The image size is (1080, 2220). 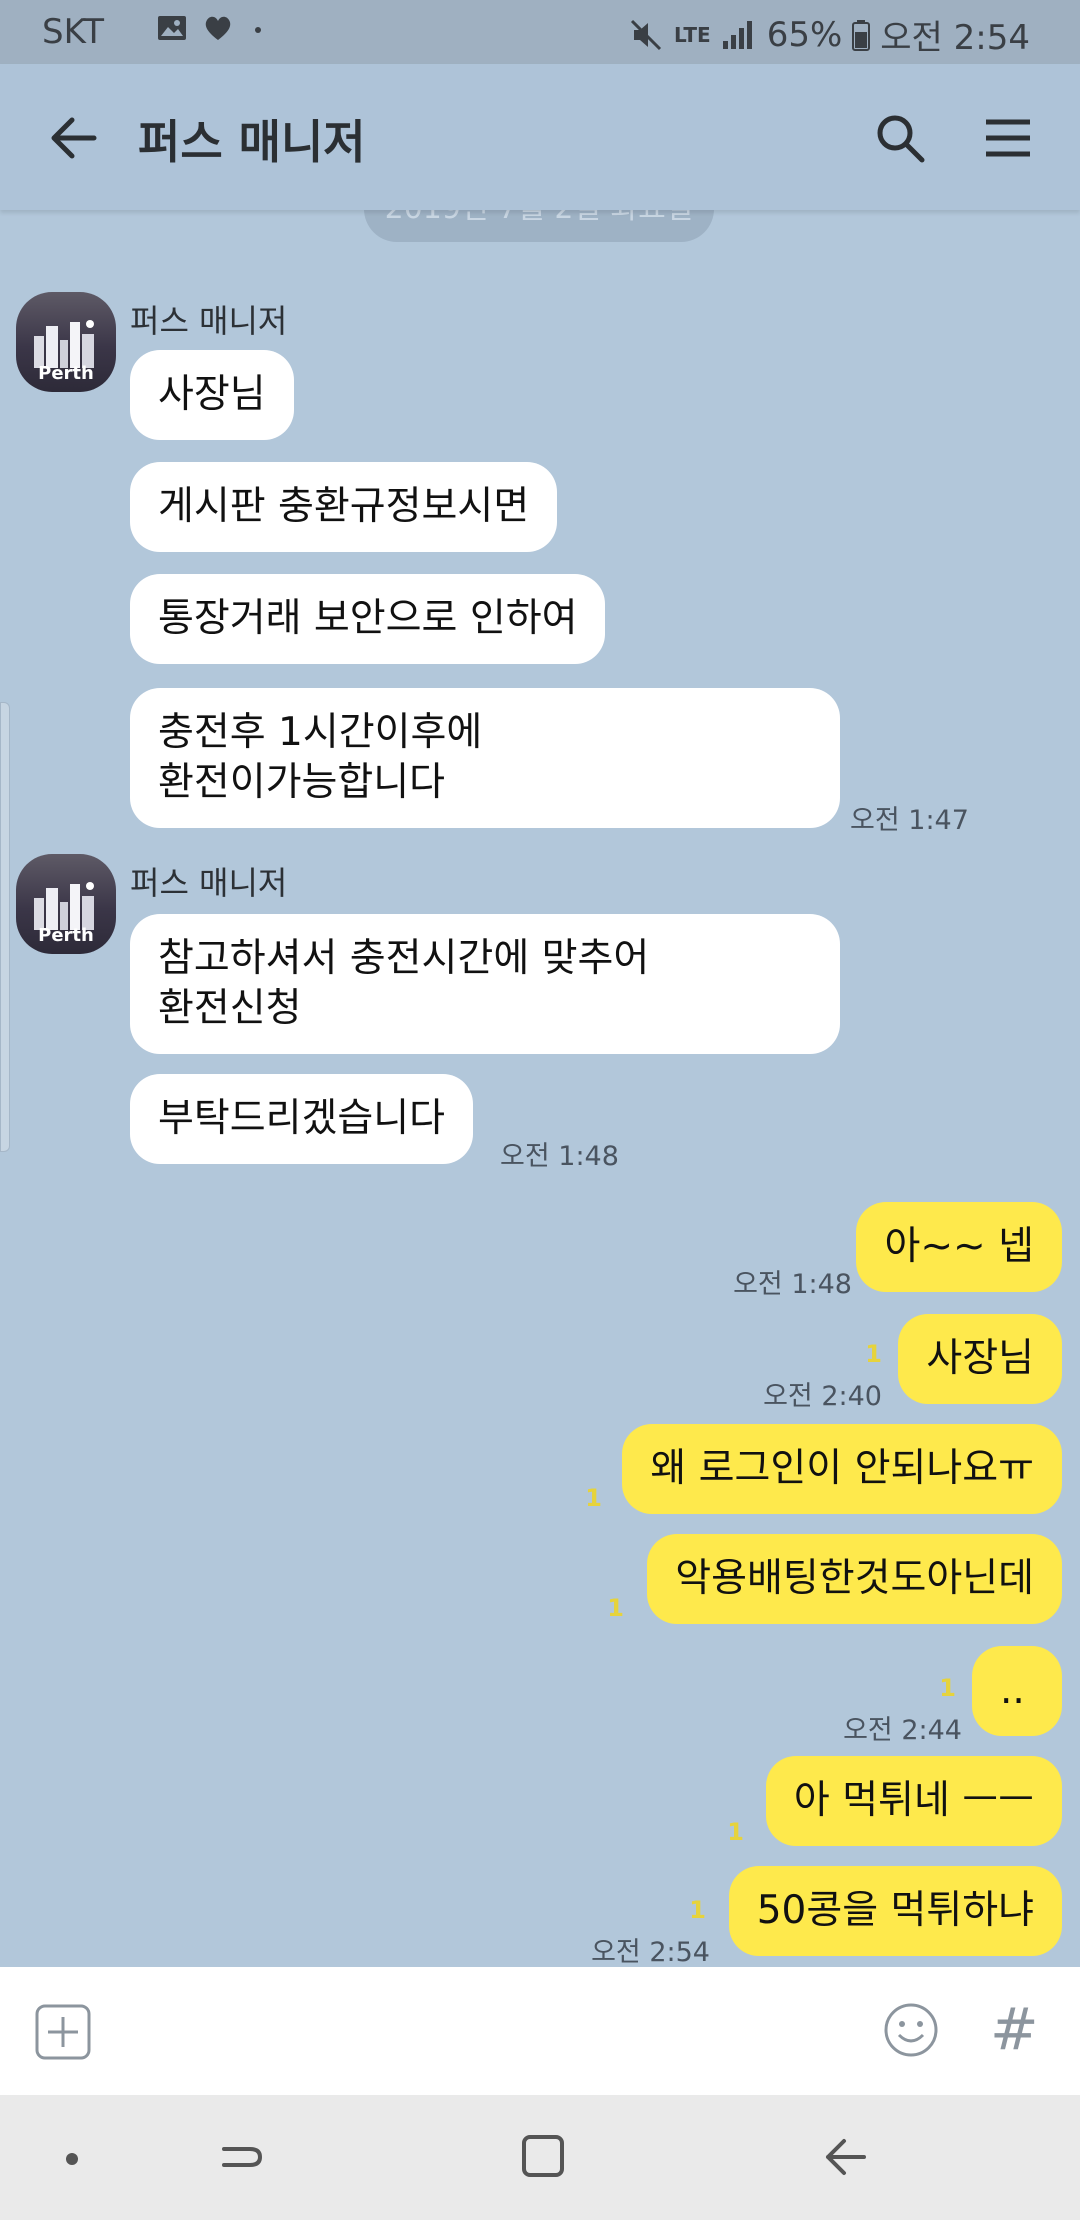 I want to click on message-bubble: 충전후 1시간이후에 환전이가능합니다, so click(x=485, y=758).